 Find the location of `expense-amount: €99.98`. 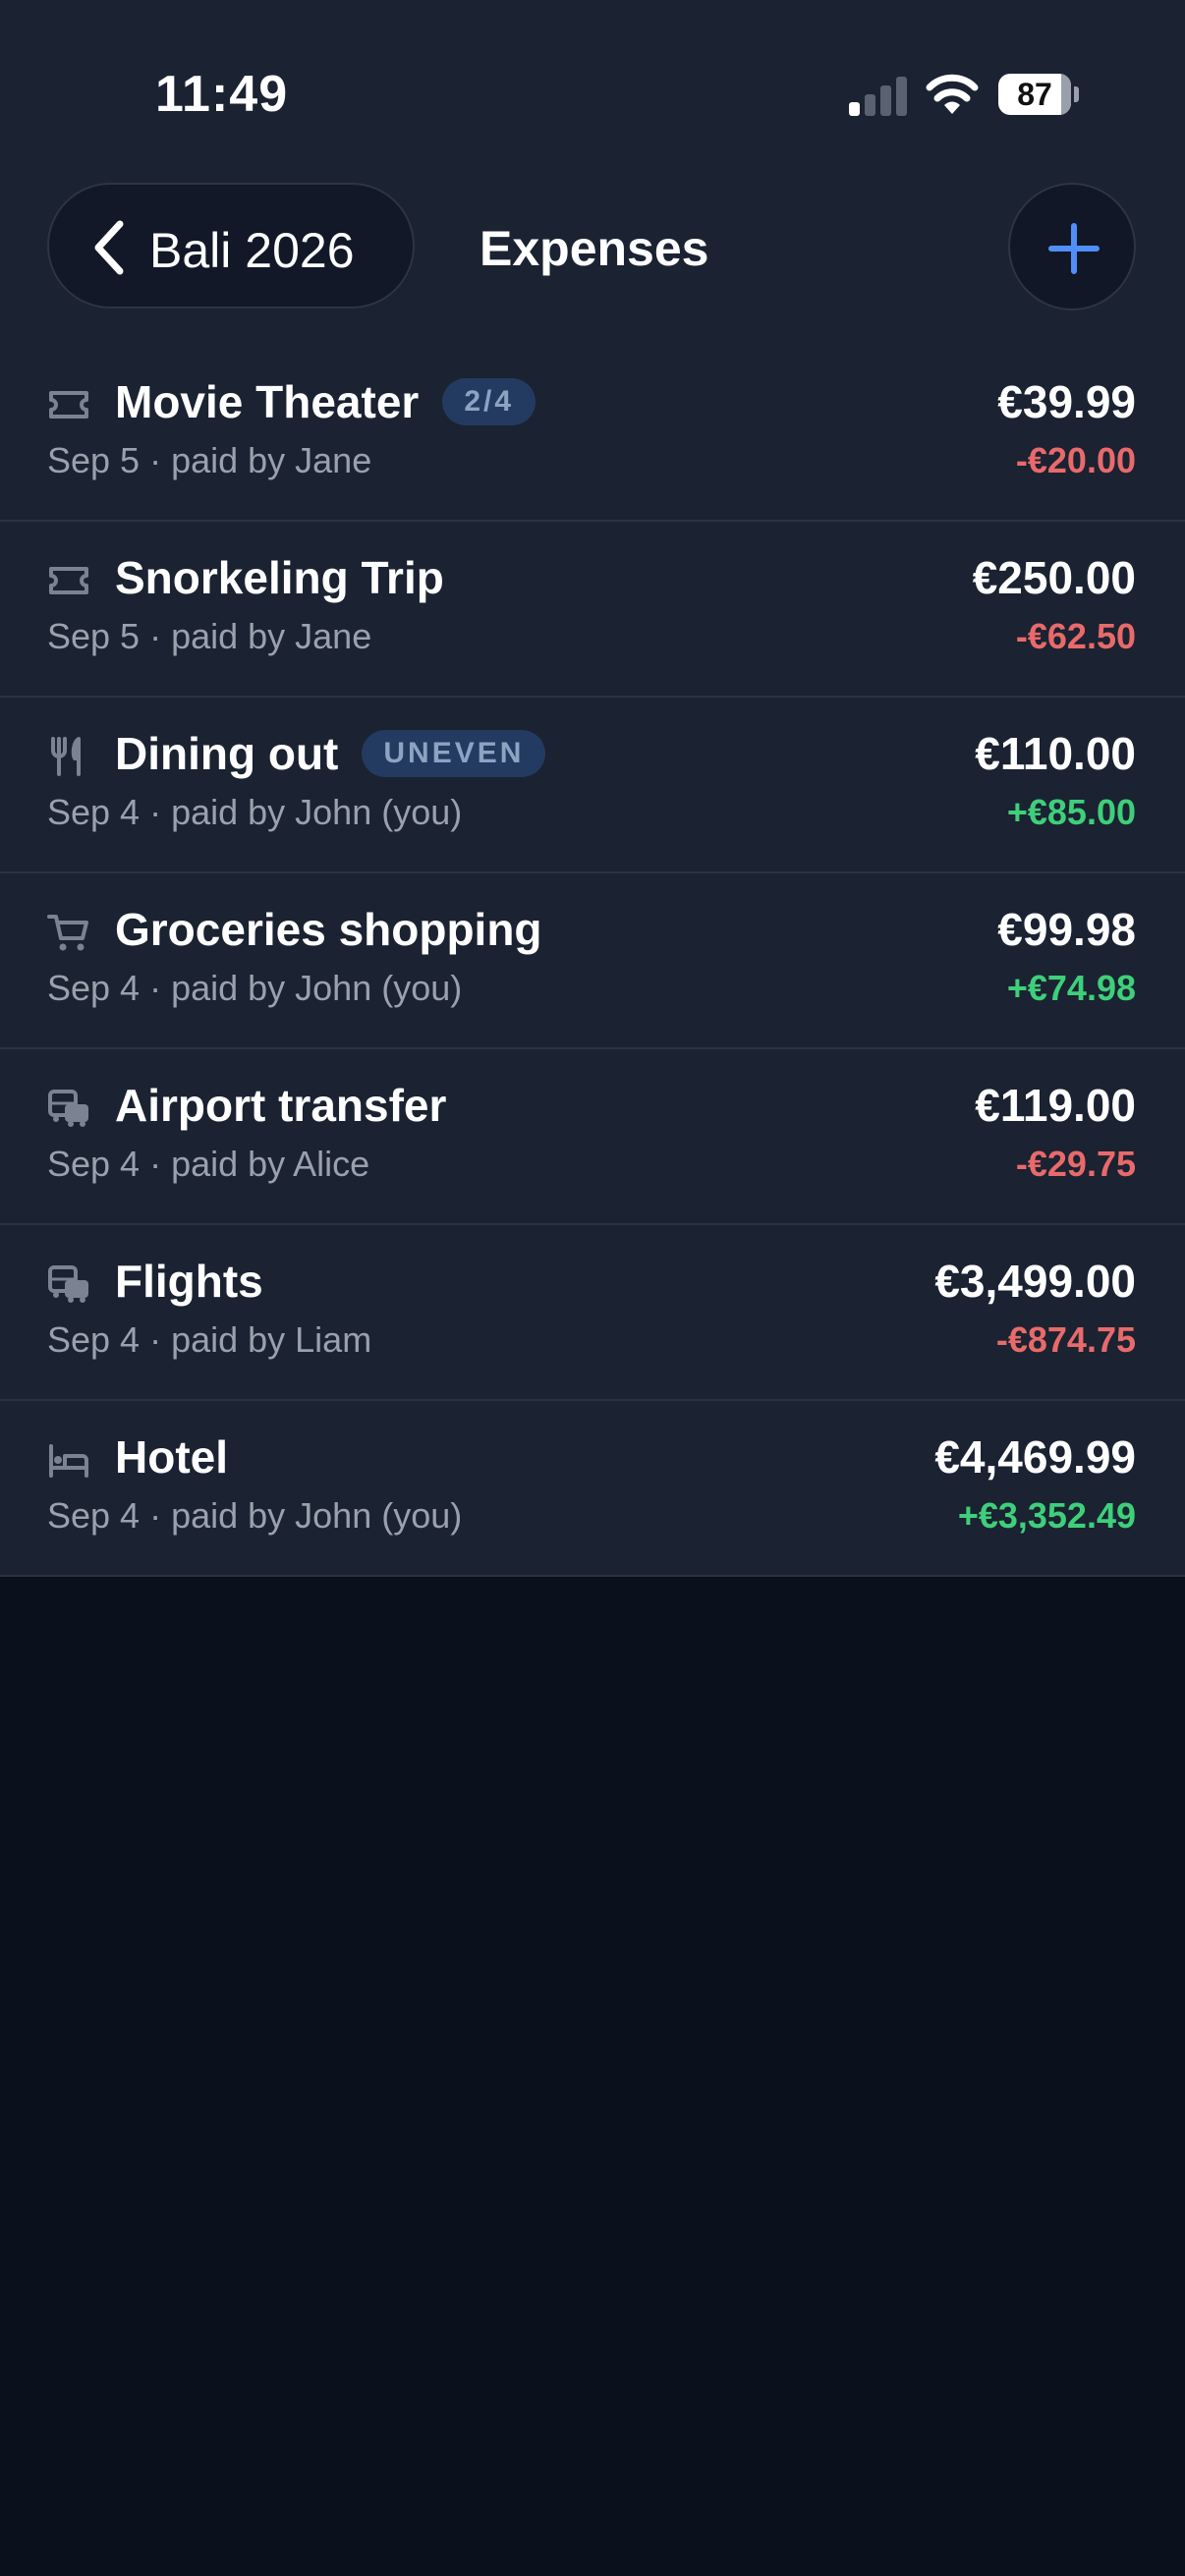

expense-amount: €99.98 is located at coordinates (1067, 929).